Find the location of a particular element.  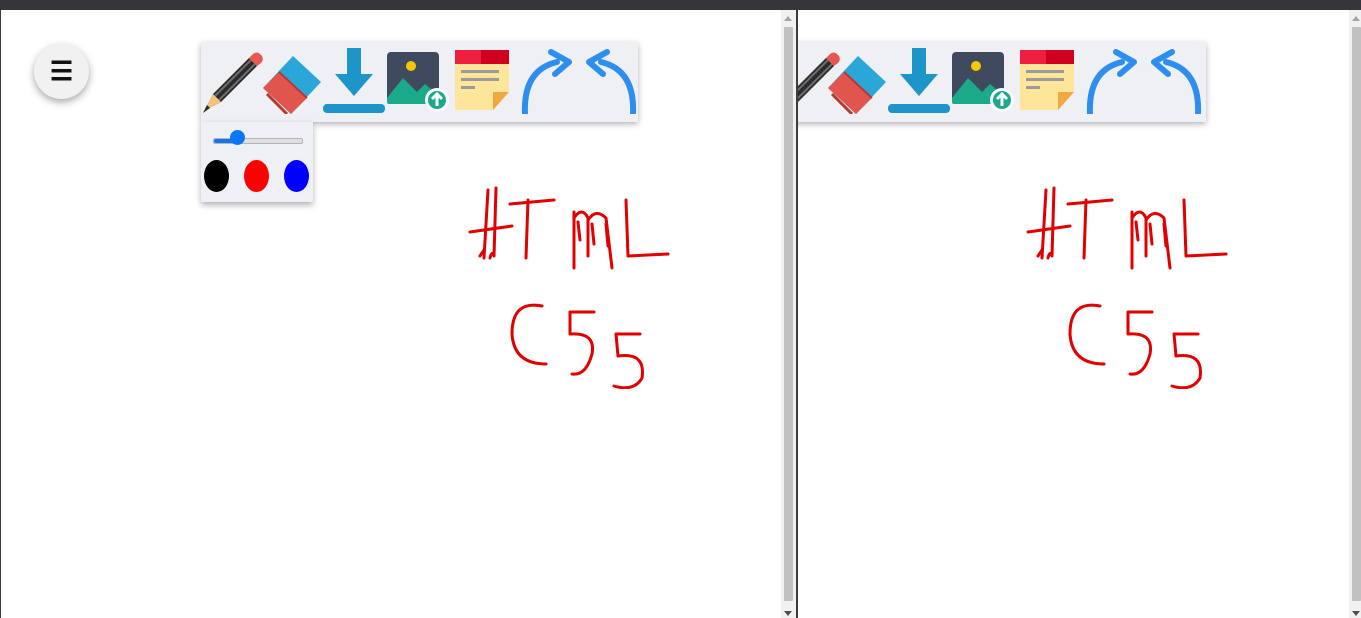

hamburger-menu-button: ☰ is located at coordinates (61, 71).